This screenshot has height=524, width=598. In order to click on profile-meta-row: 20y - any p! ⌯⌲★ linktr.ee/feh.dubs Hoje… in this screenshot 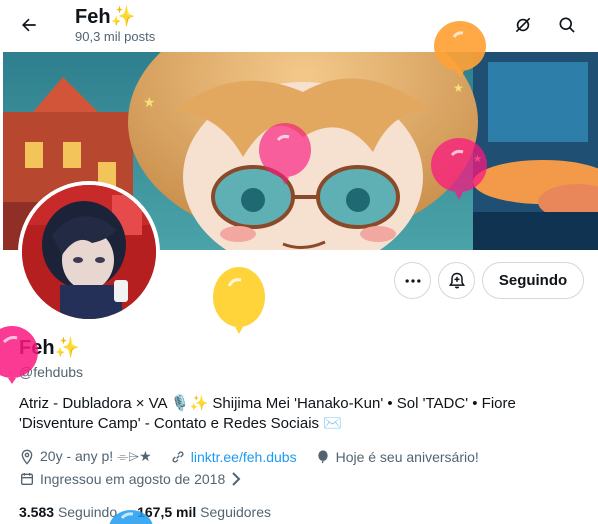, I will do `click(249, 456)`.